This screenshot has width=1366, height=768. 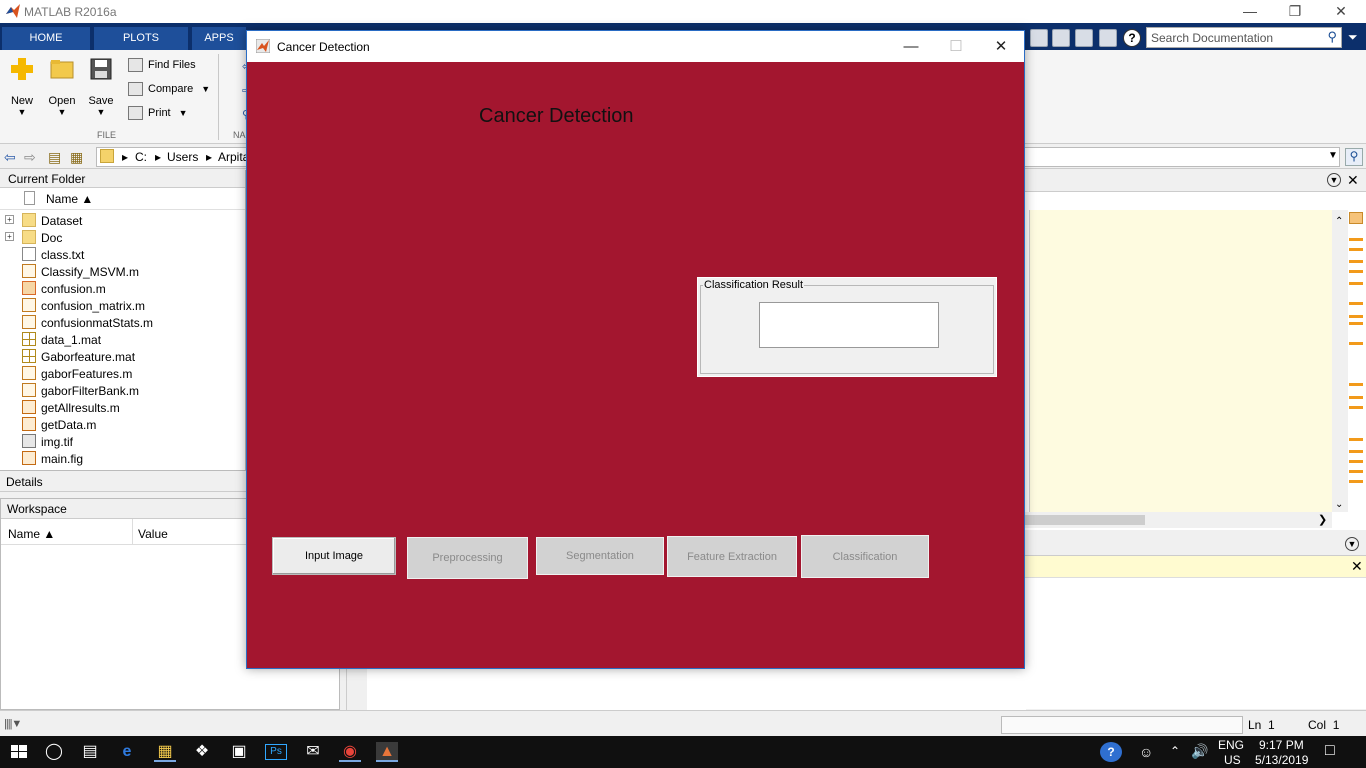 I want to click on classification-button: Classification, so click(x=865, y=556).